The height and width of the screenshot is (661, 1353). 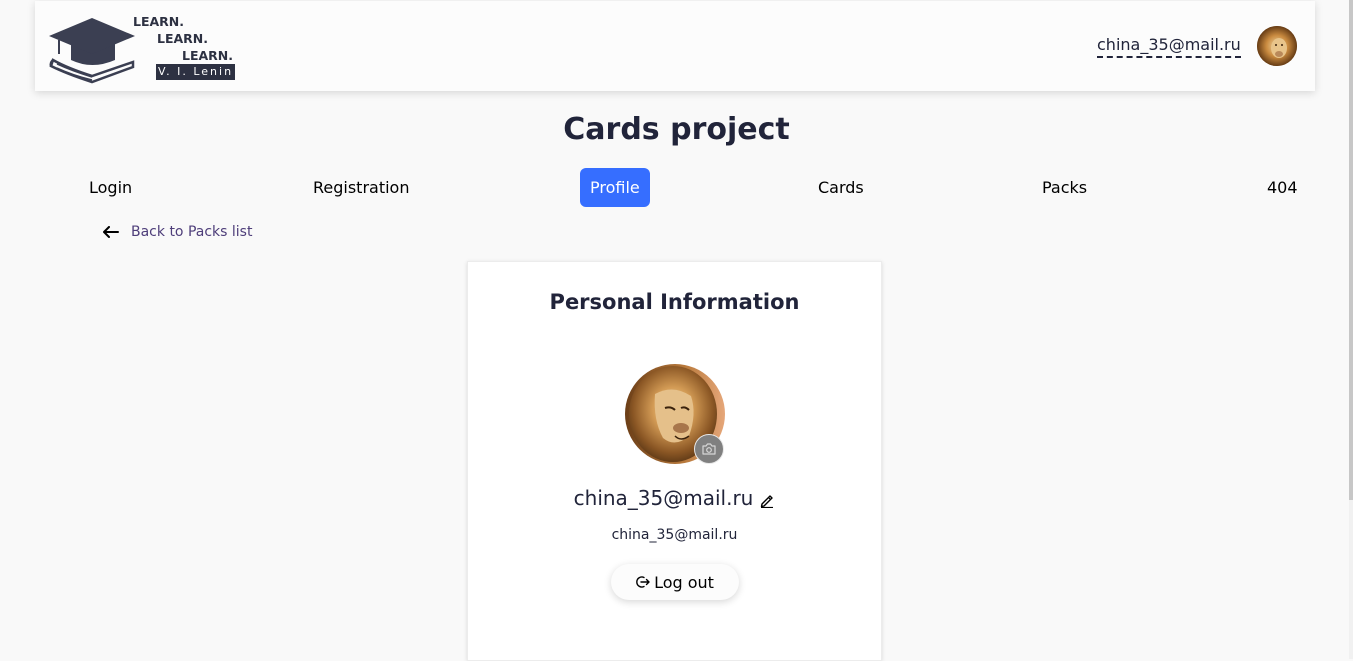 What do you see at coordinates (674, 302) in the screenshot?
I see `card-title: Personal Information` at bounding box center [674, 302].